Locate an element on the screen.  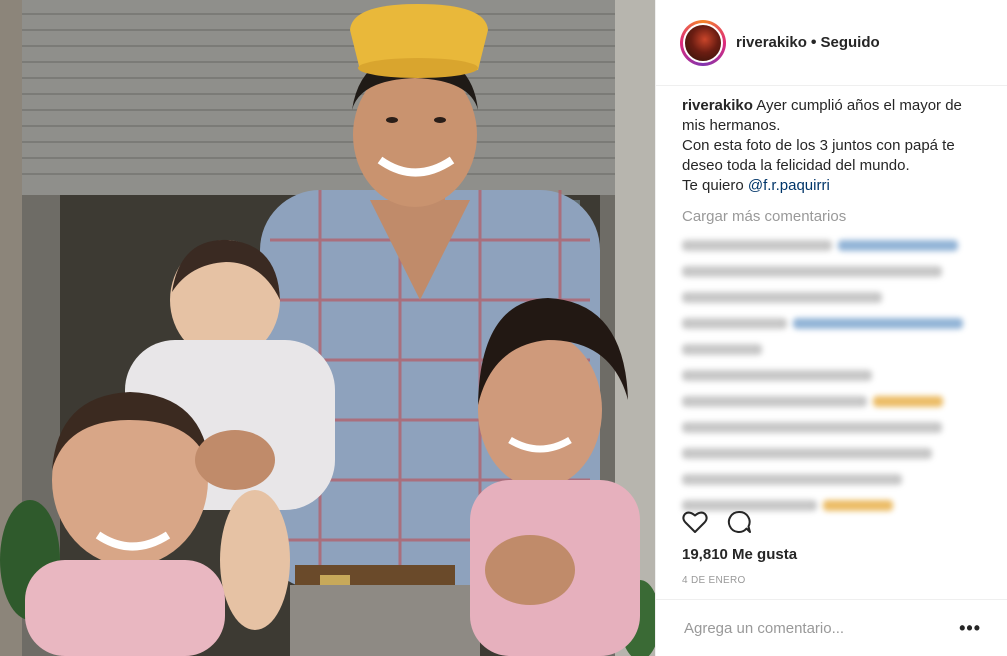
more-options-icon: ••• is located at coordinates (970, 628).